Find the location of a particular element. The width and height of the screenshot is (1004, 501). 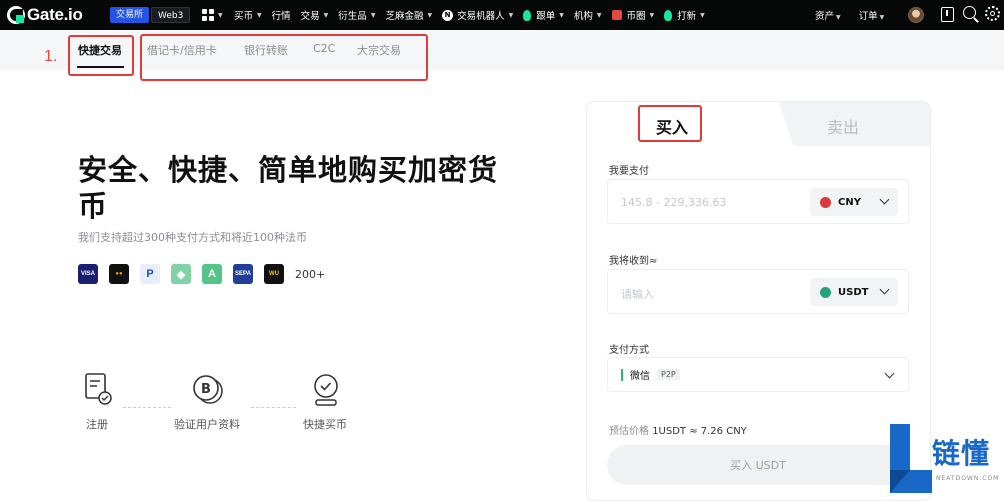

receive-label: 我将收到≈ is located at coordinates (633, 261).